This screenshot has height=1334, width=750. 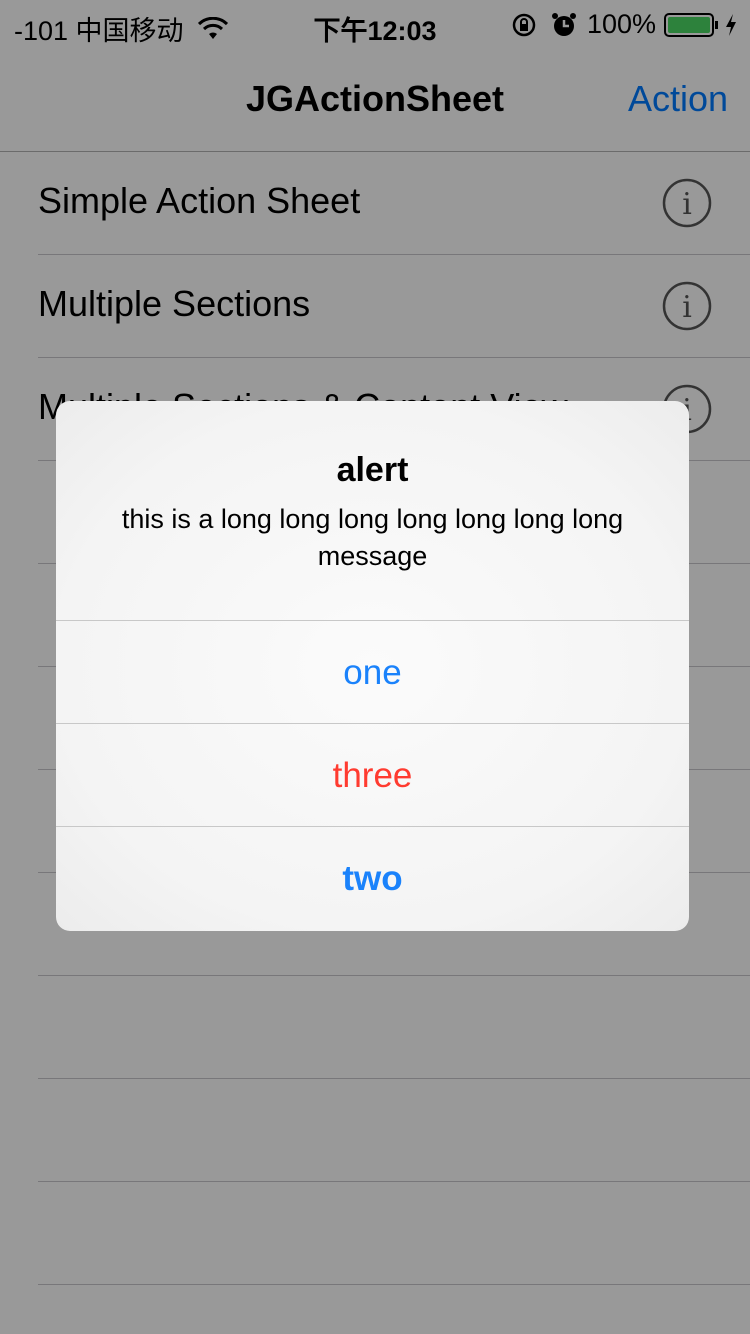 What do you see at coordinates (372, 775) in the screenshot?
I see `alert-button-three: three` at bounding box center [372, 775].